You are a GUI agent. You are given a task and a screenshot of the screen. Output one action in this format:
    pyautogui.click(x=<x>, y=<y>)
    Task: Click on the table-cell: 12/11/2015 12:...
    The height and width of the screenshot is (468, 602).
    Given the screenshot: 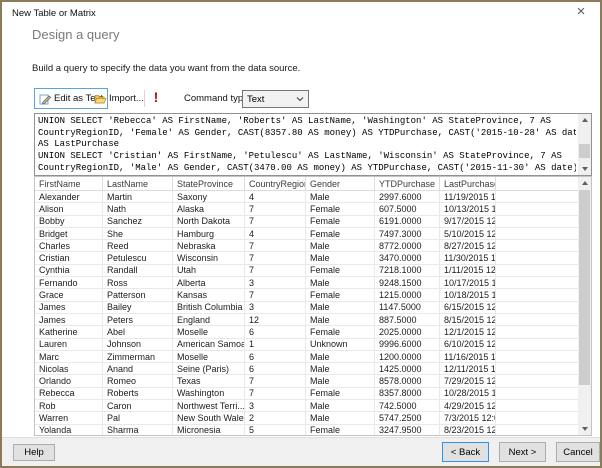 What is the action you would take?
    pyautogui.click(x=468, y=369)
    